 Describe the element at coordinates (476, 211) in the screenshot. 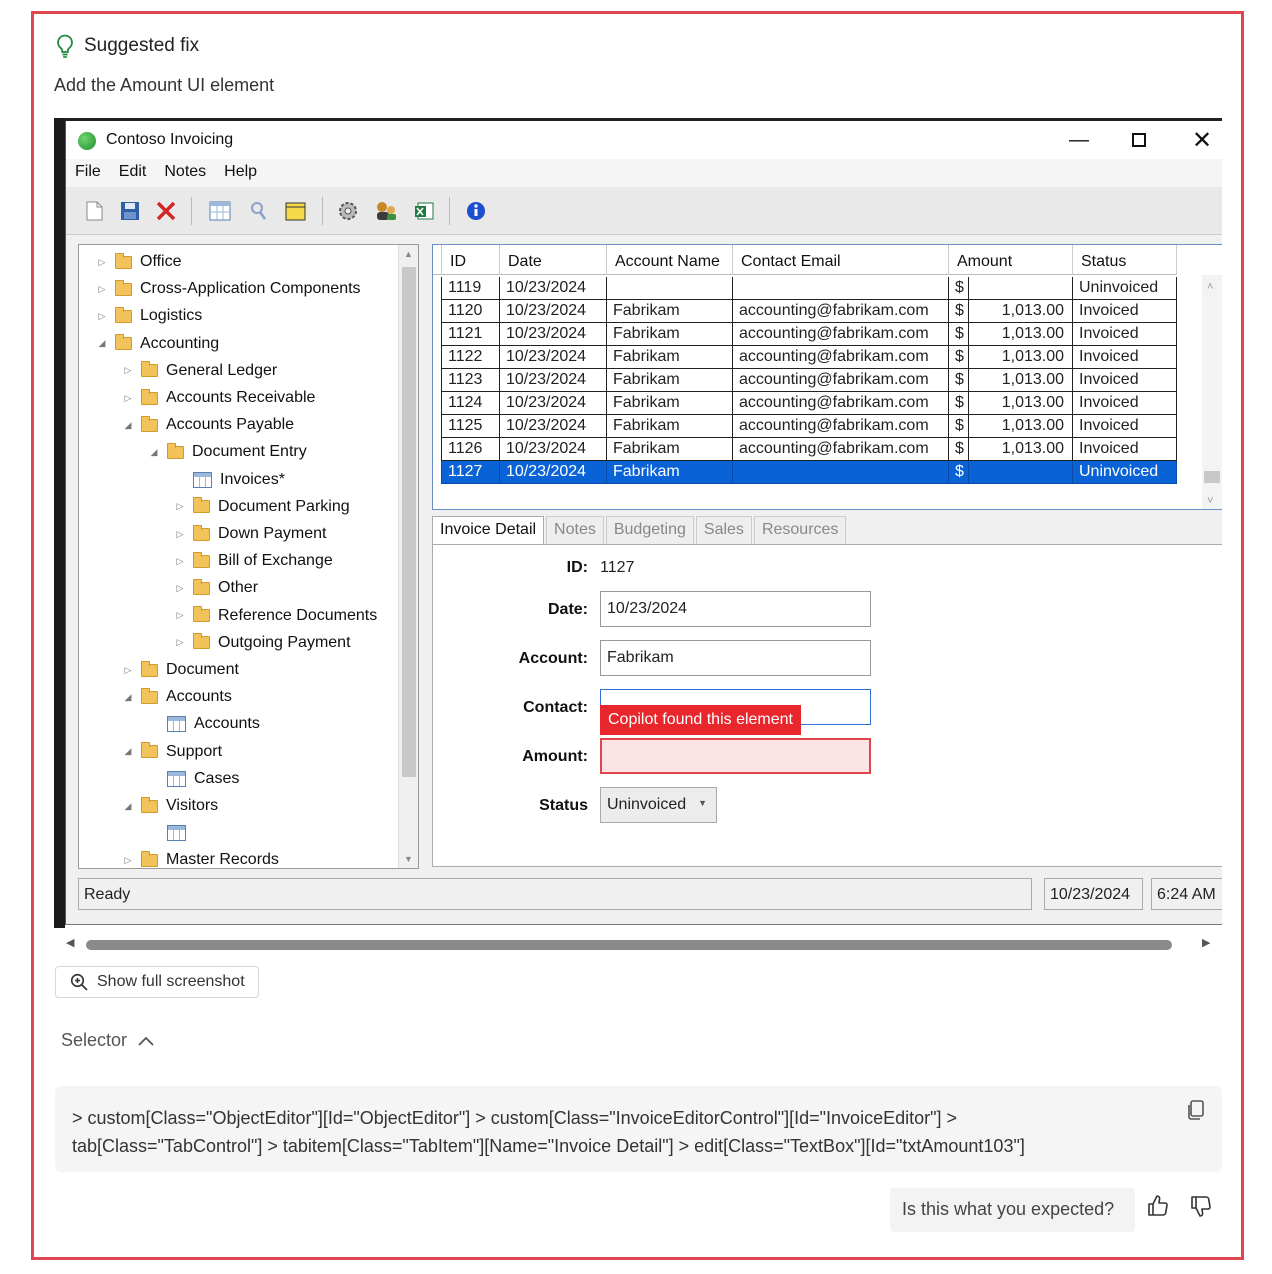

I see `info-icon` at that location.